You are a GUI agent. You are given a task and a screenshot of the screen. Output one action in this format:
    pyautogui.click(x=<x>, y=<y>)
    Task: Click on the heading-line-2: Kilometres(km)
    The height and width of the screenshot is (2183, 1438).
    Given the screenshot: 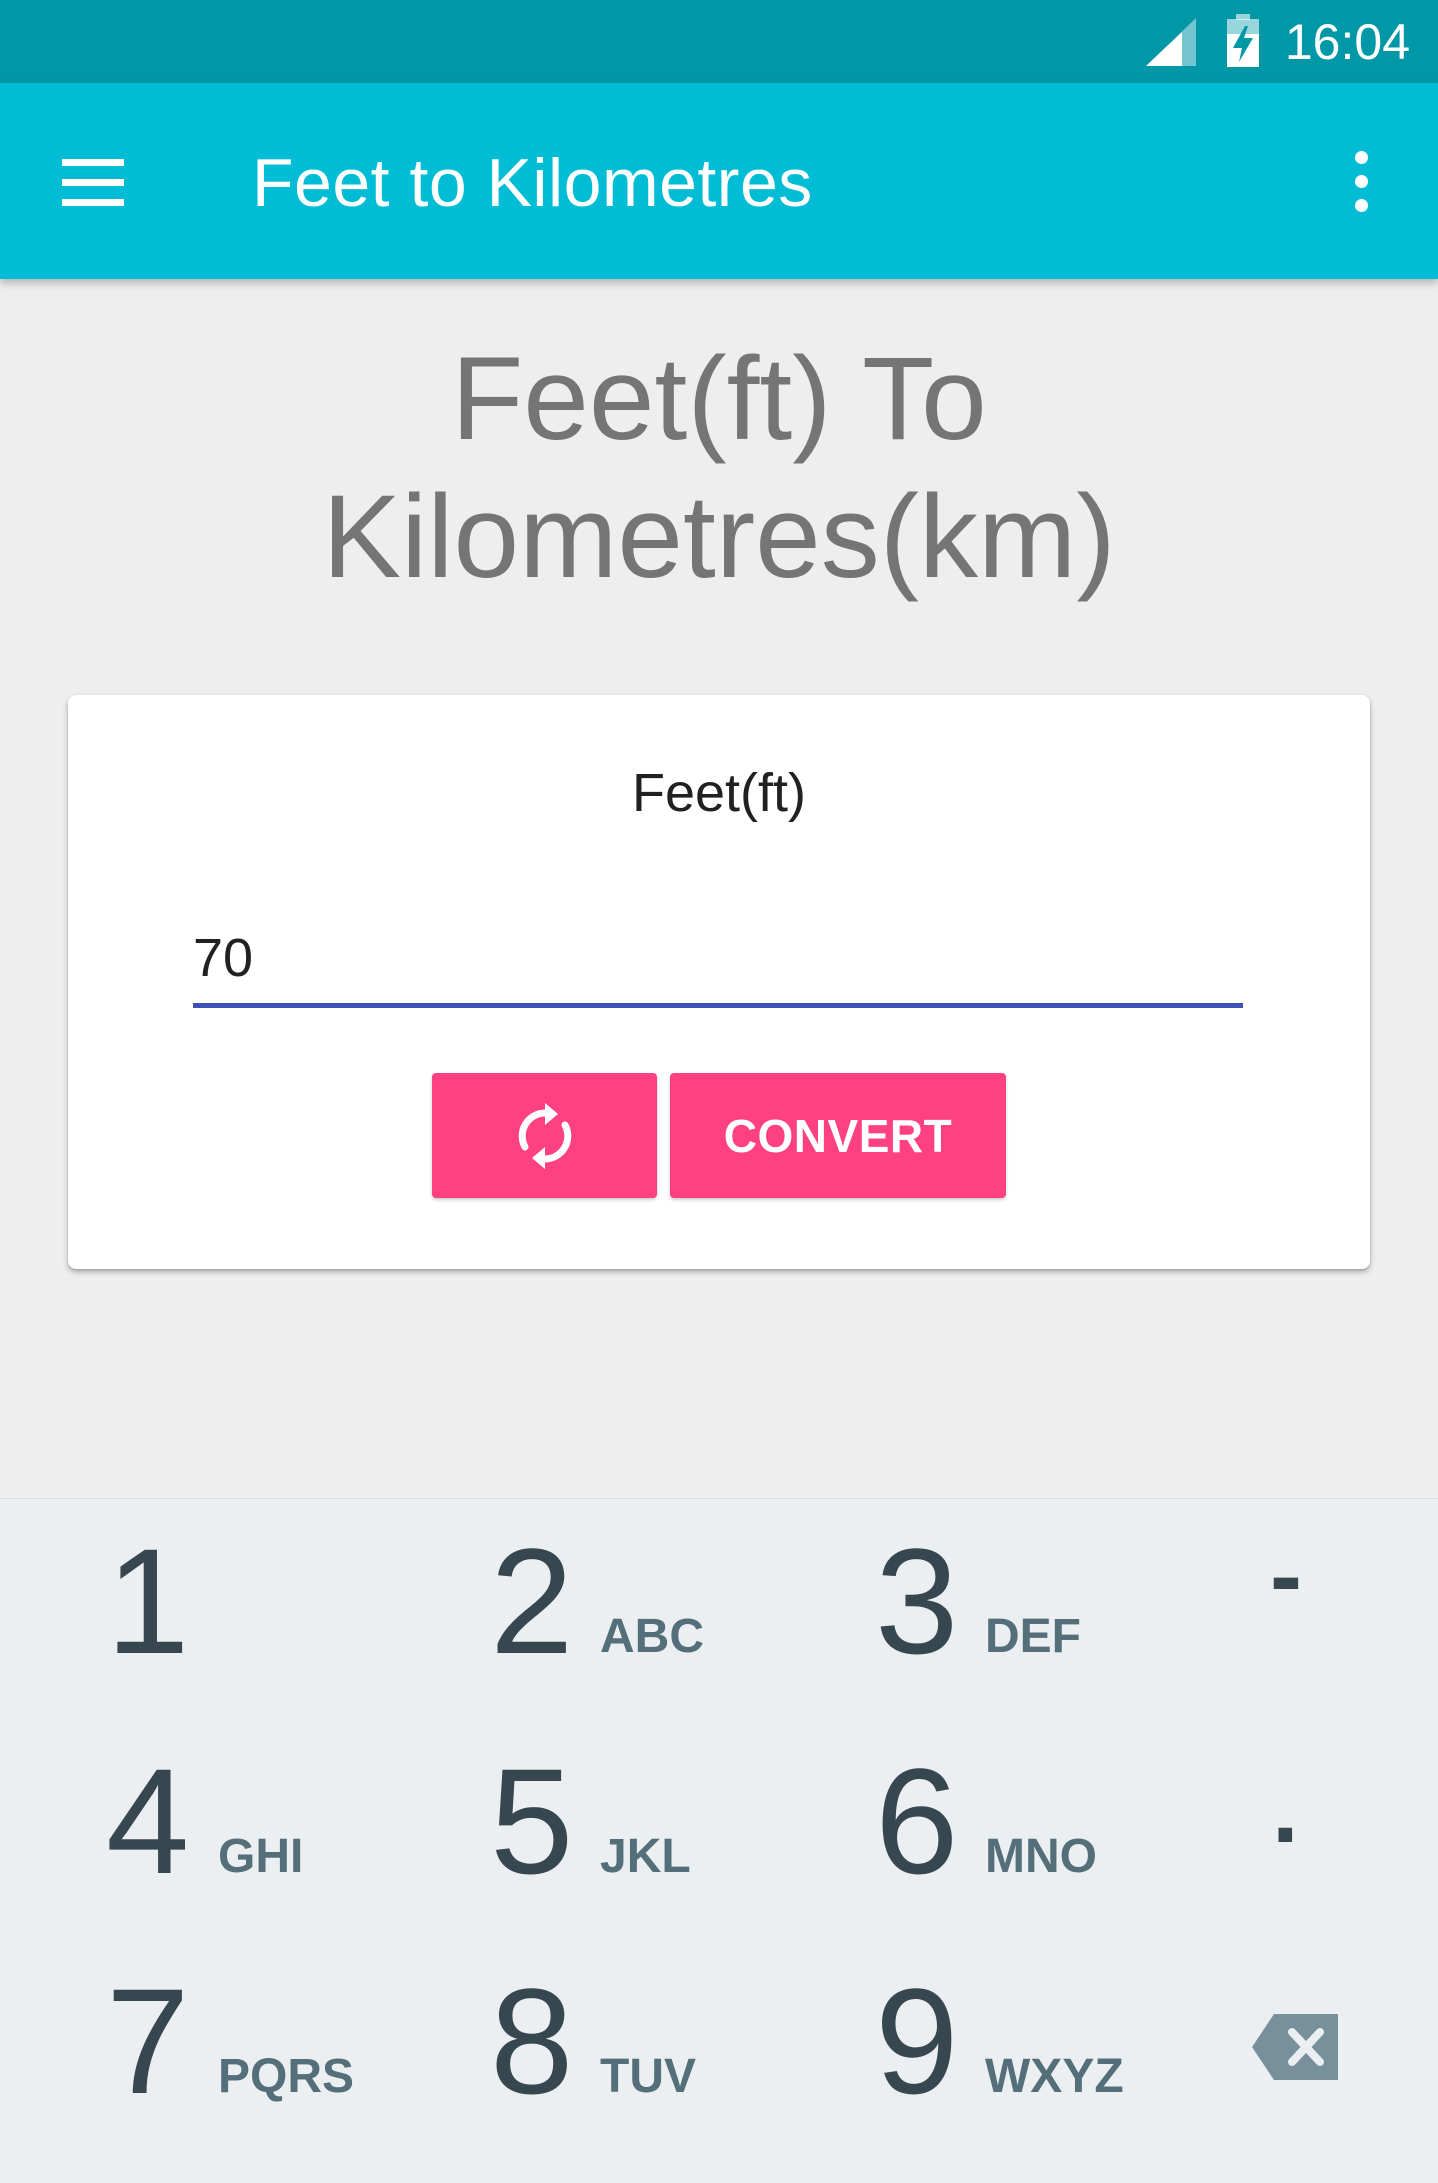 What is the action you would take?
    pyautogui.click(x=719, y=537)
    